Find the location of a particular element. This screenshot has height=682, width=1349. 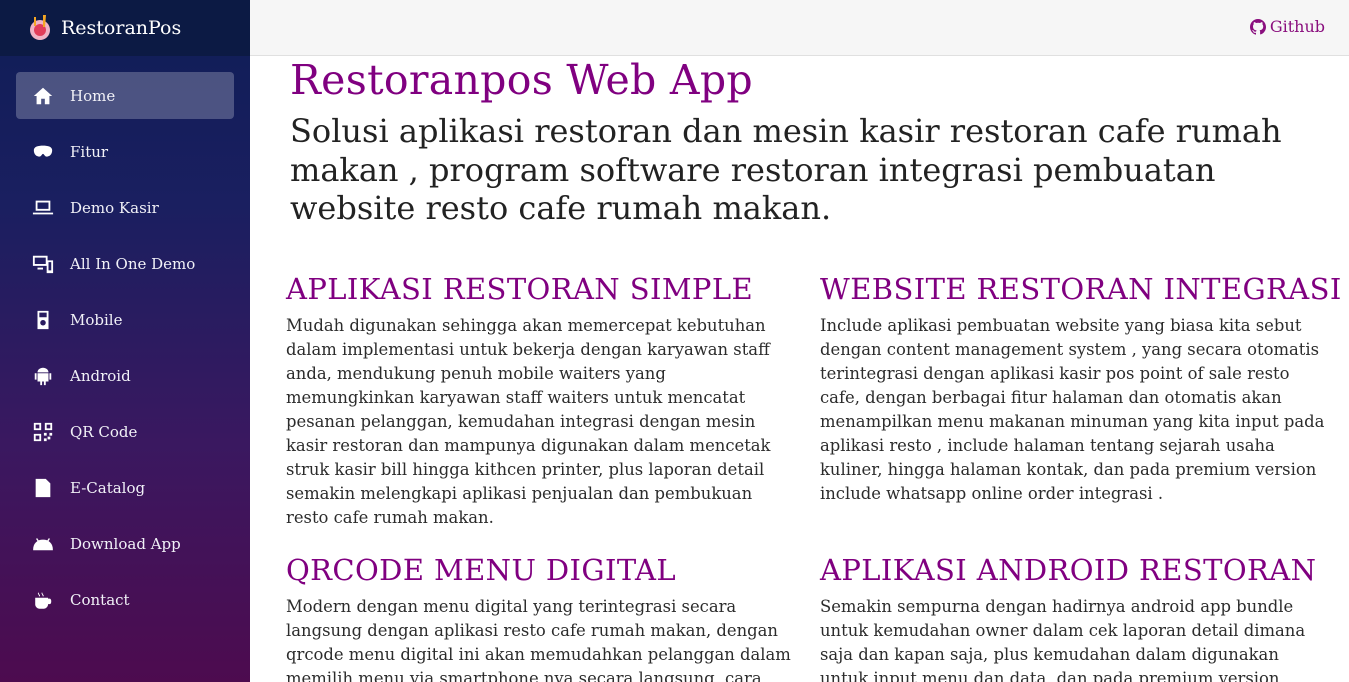

desktop-mobile-icon is located at coordinates (43, 264).